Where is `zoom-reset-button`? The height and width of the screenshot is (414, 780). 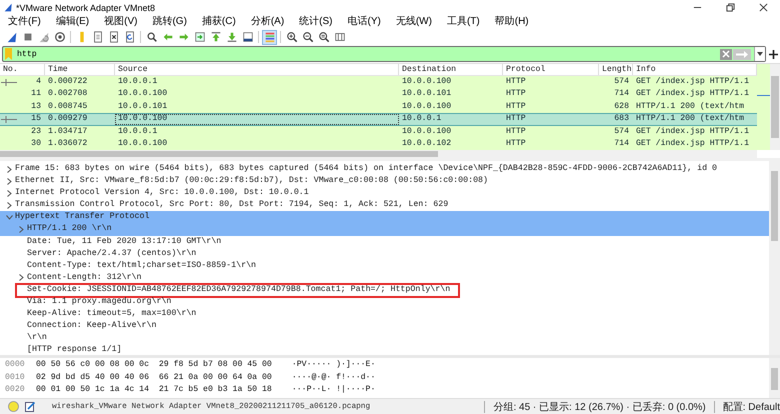
zoom-reset-button is located at coordinates (323, 37).